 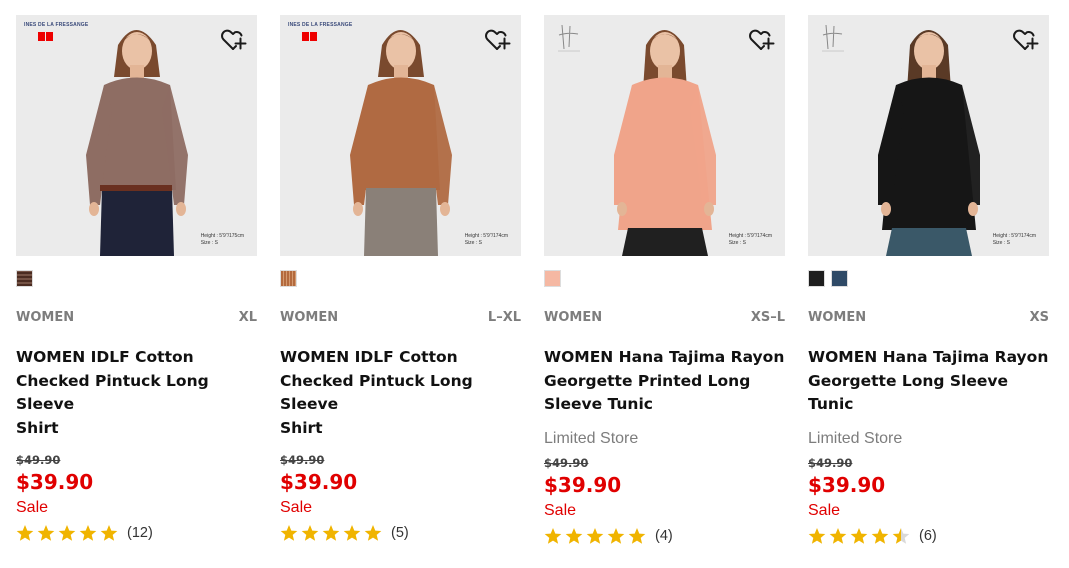 I want to click on model-info-line: Height : 5'9"/175cm, so click(x=222, y=236).